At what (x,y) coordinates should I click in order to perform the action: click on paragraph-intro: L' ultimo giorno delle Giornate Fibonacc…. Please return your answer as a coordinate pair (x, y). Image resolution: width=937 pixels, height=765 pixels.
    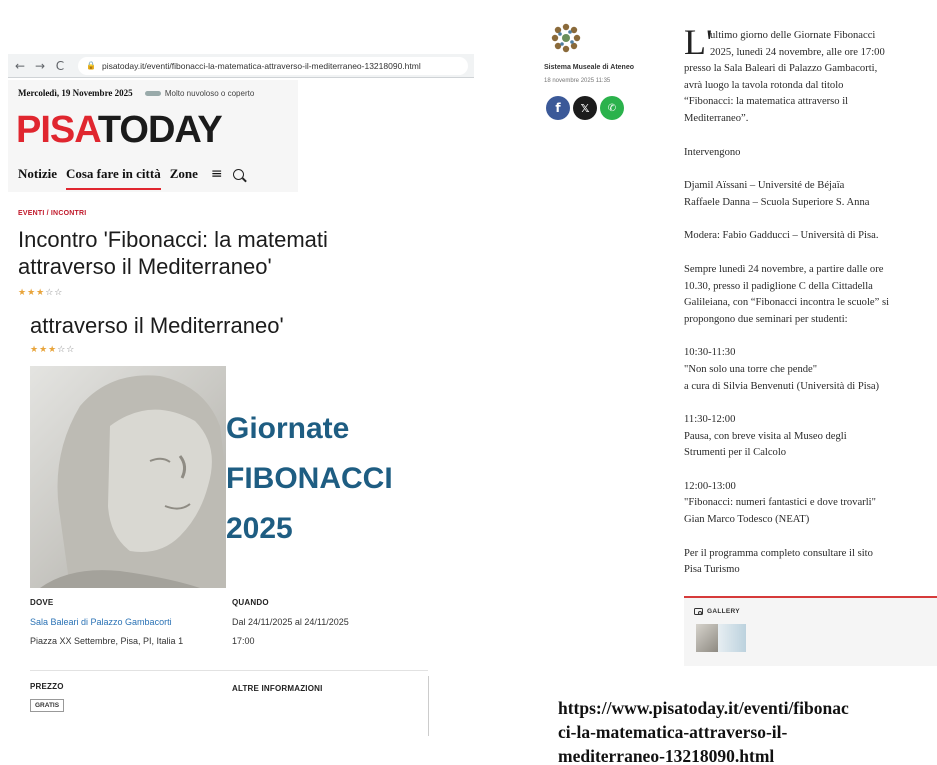
    Looking at the image, I should click on (810, 76).